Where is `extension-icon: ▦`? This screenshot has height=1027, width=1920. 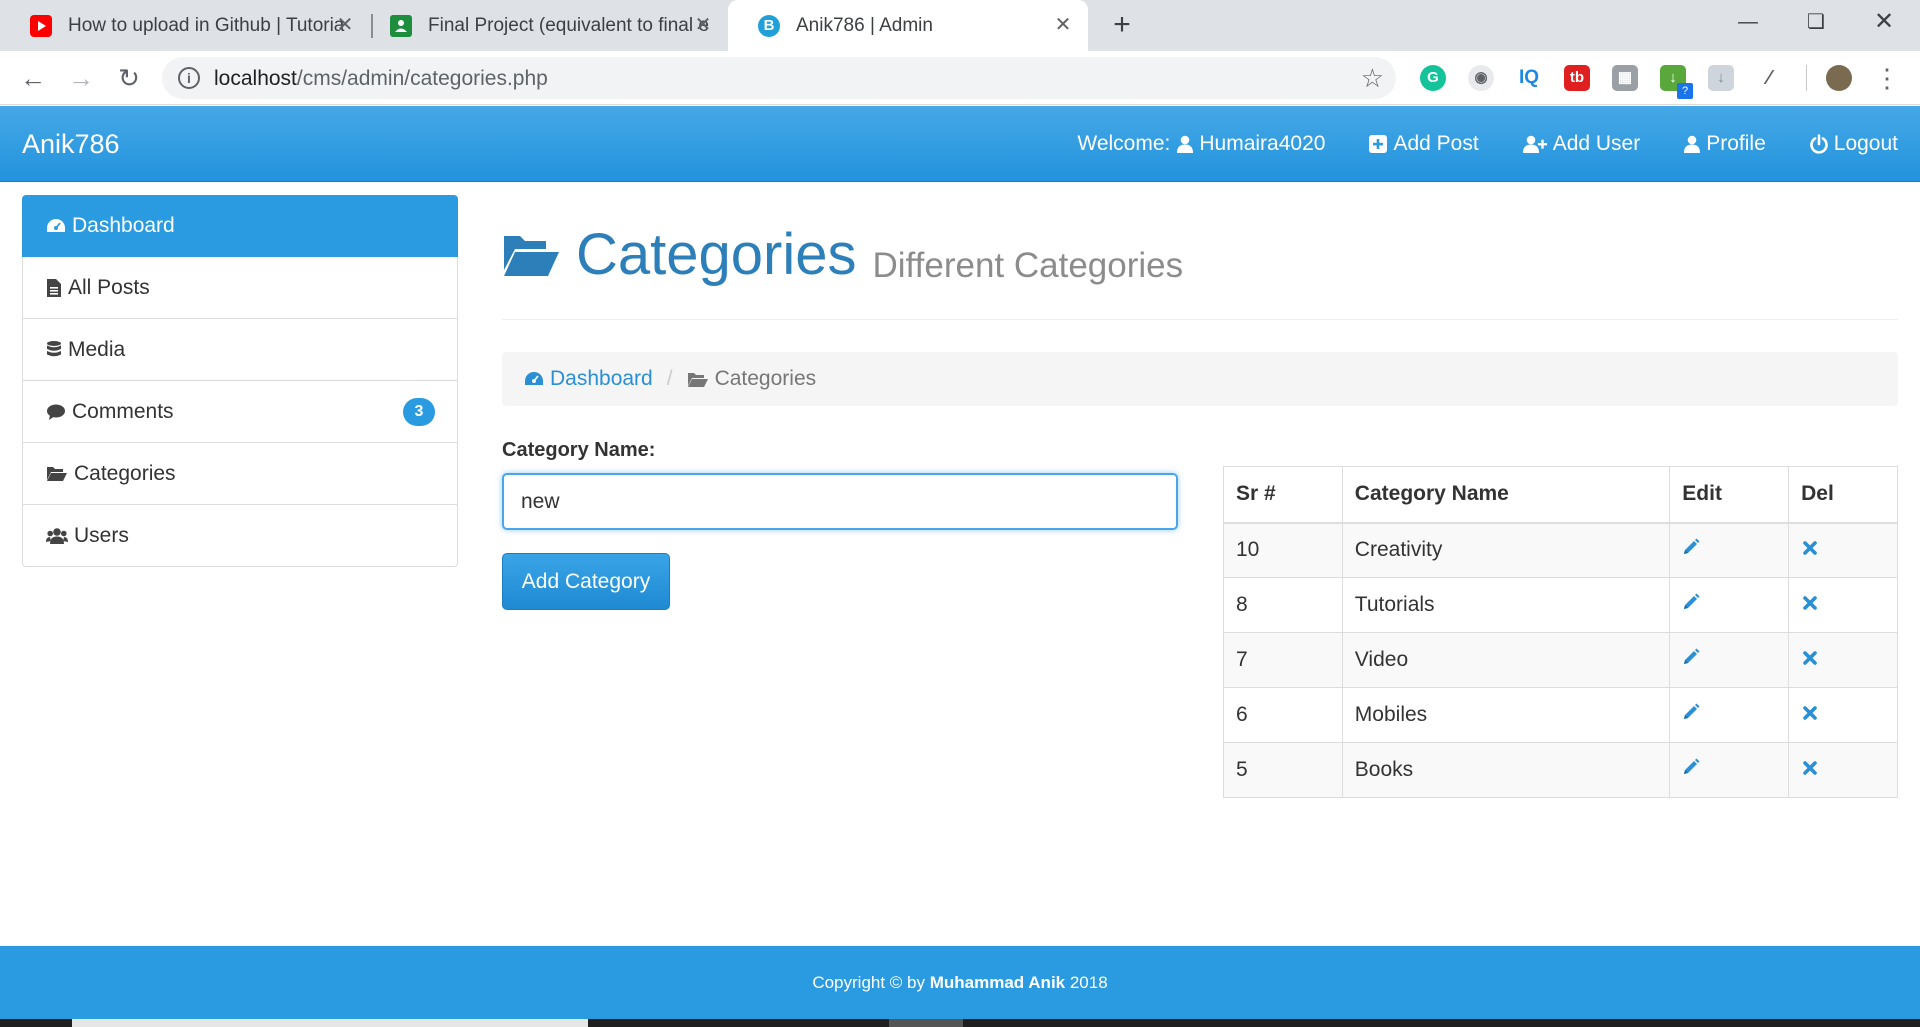
extension-icon: ▦ is located at coordinates (1625, 78).